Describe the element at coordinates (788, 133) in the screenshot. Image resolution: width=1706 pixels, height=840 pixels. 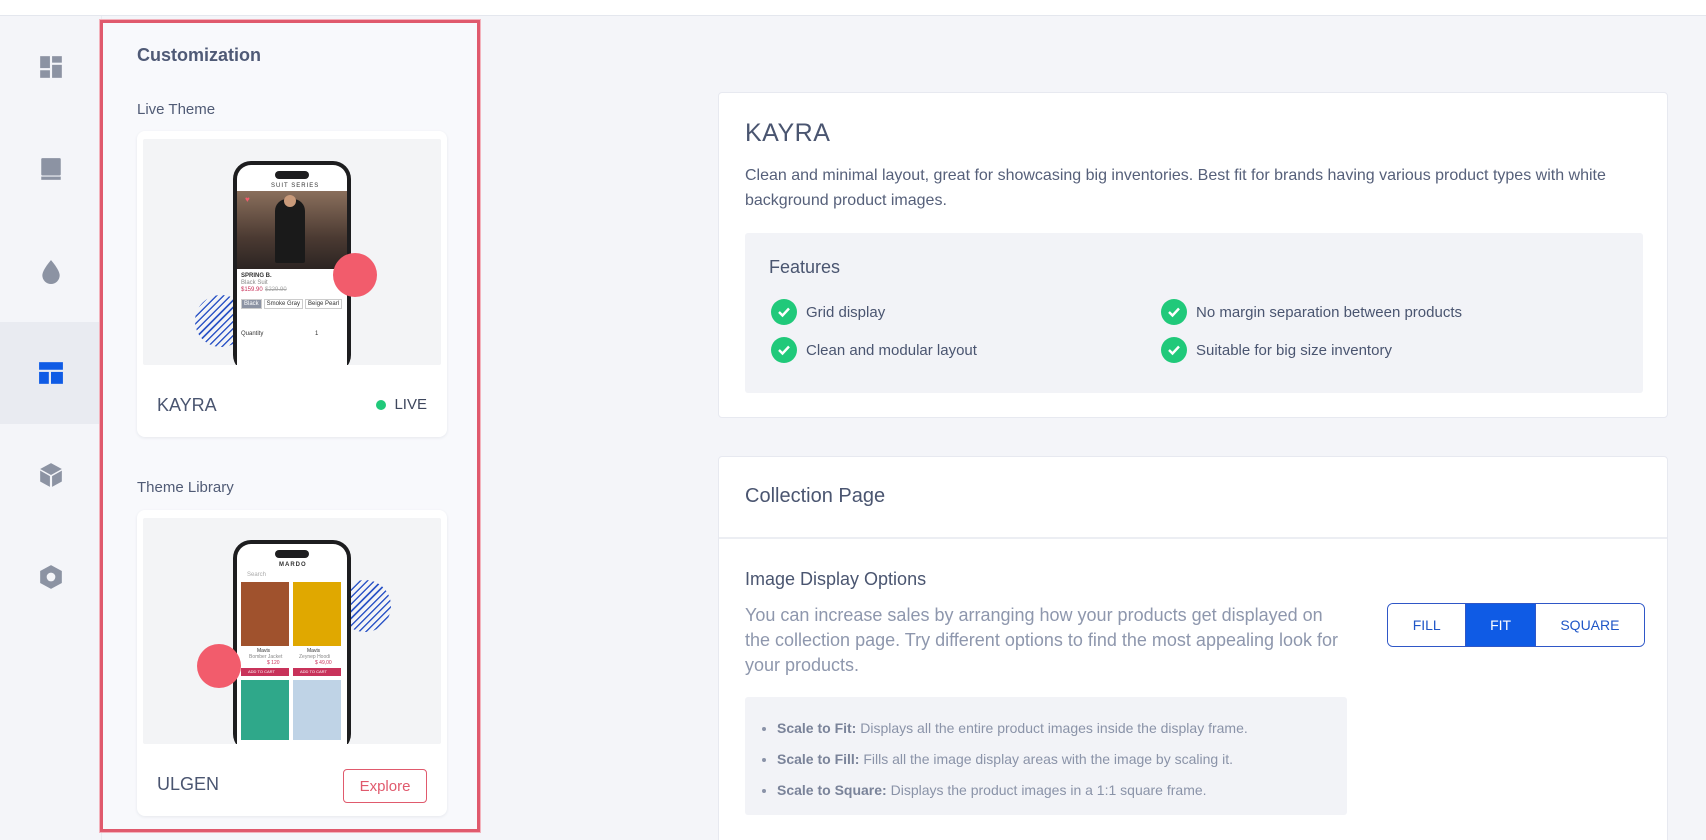
I see `theme-title: KAYRA` at that location.